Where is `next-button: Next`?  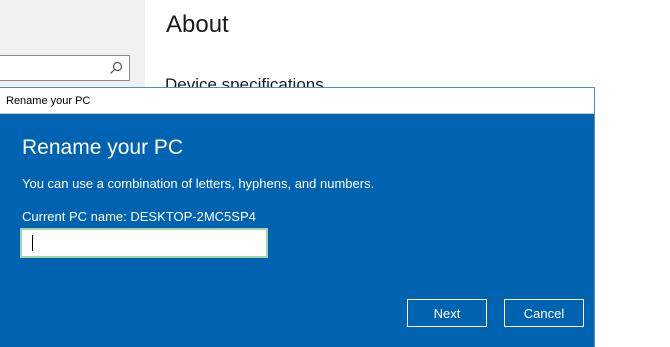
next-button: Next is located at coordinates (447, 313).